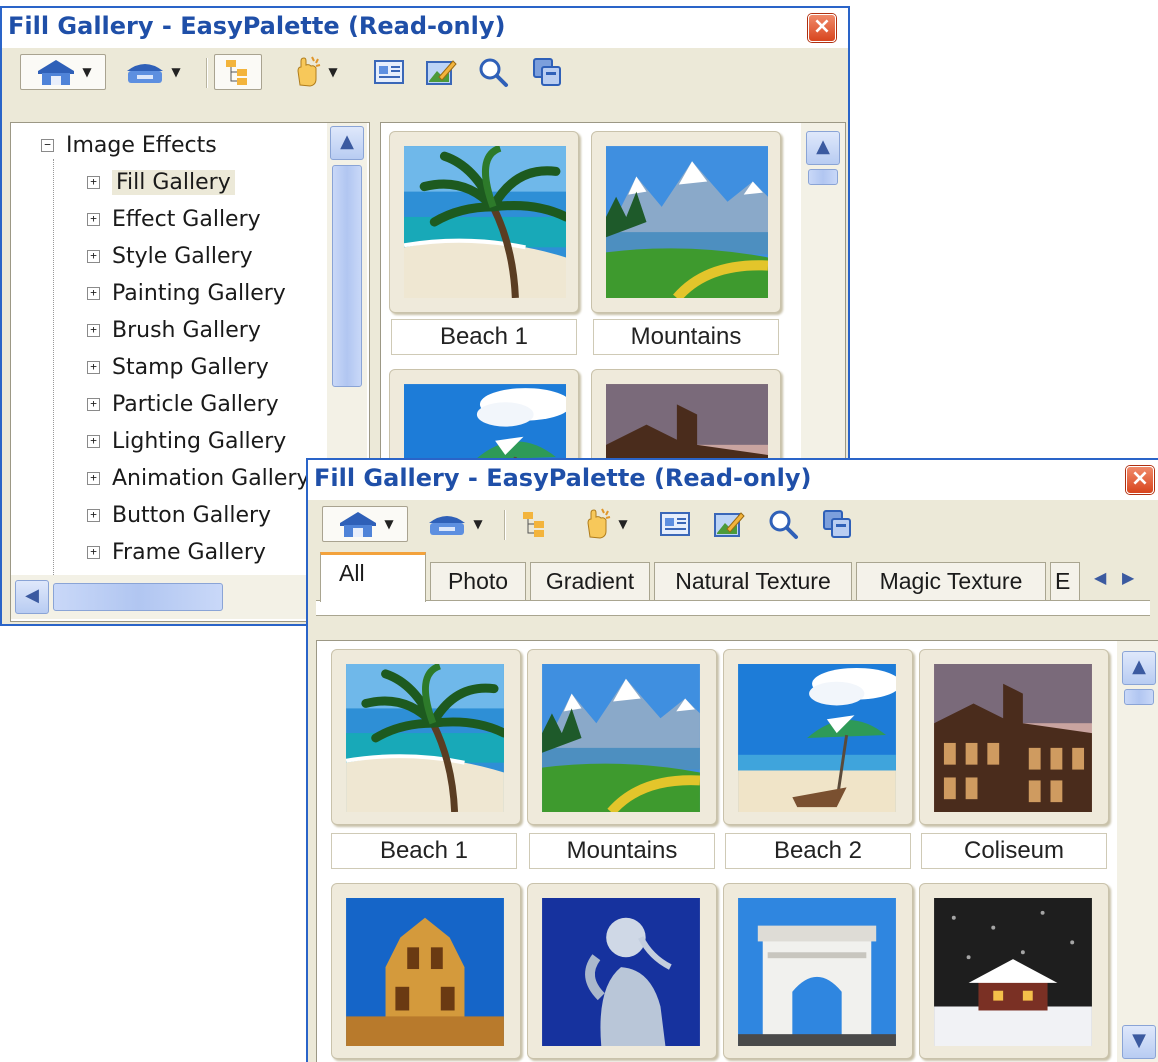 Image resolution: width=1158 pixels, height=1062 pixels. Describe the element at coordinates (753, 581) in the screenshot. I see `tab-natural-texture: Natural Texture` at that location.